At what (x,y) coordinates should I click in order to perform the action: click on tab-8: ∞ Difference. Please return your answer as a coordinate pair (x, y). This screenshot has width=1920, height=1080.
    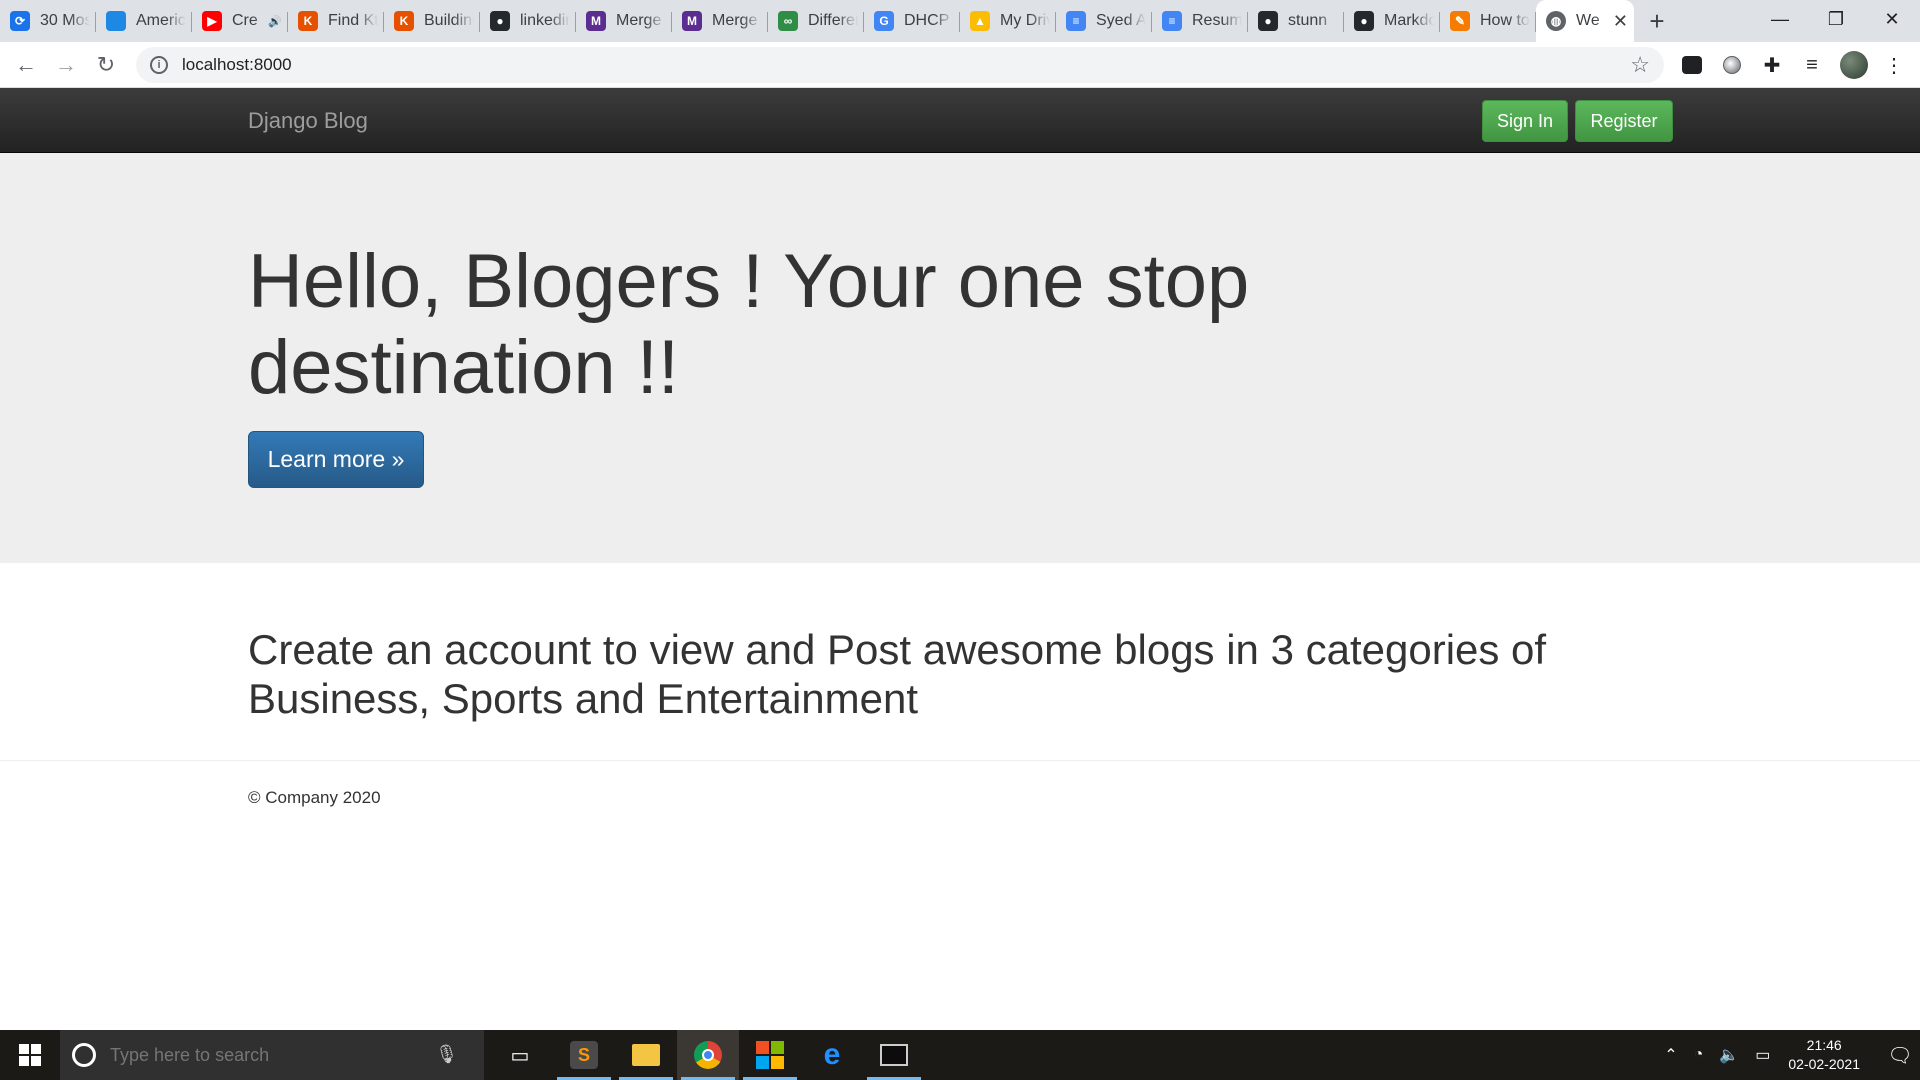
    Looking at the image, I should click on (816, 21).